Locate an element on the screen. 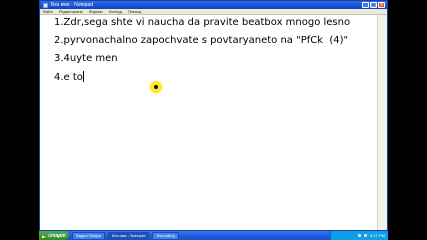 The width and height of the screenshot is (427, 240). window-title: Без име - Notepad is located at coordinates (72, 5).